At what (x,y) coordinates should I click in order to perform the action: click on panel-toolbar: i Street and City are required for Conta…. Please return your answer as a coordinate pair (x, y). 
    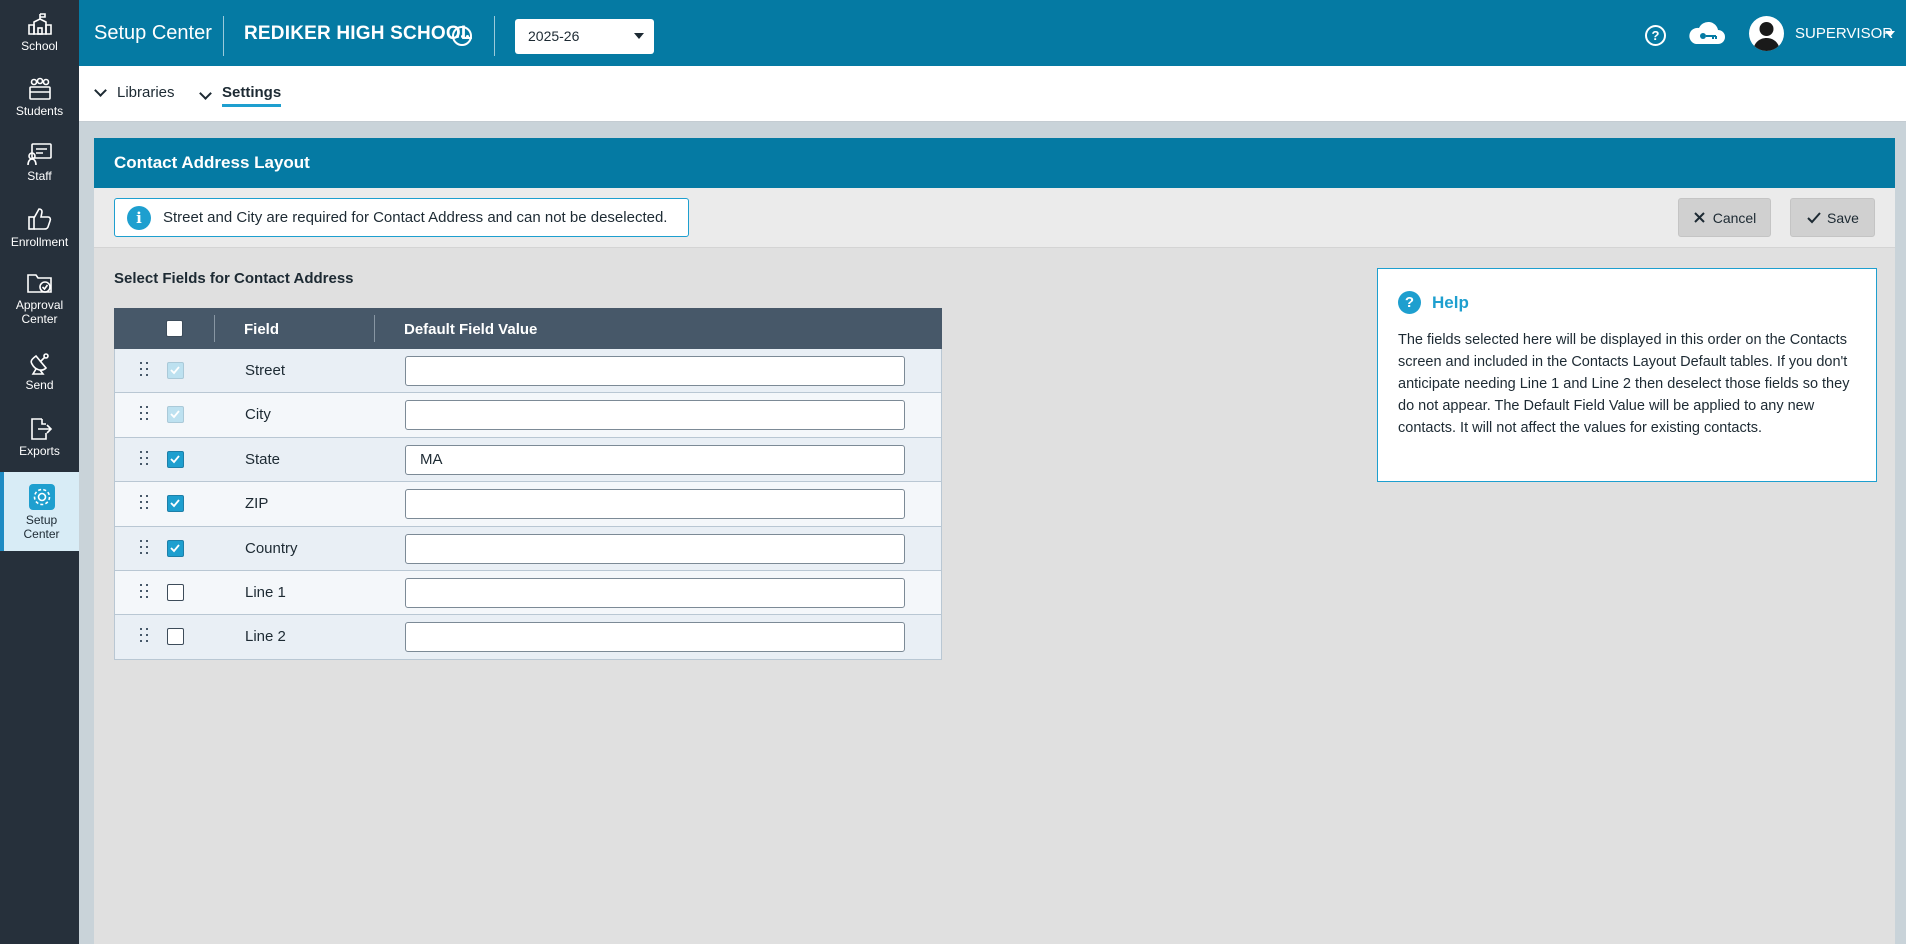
    Looking at the image, I should click on (994, 218).